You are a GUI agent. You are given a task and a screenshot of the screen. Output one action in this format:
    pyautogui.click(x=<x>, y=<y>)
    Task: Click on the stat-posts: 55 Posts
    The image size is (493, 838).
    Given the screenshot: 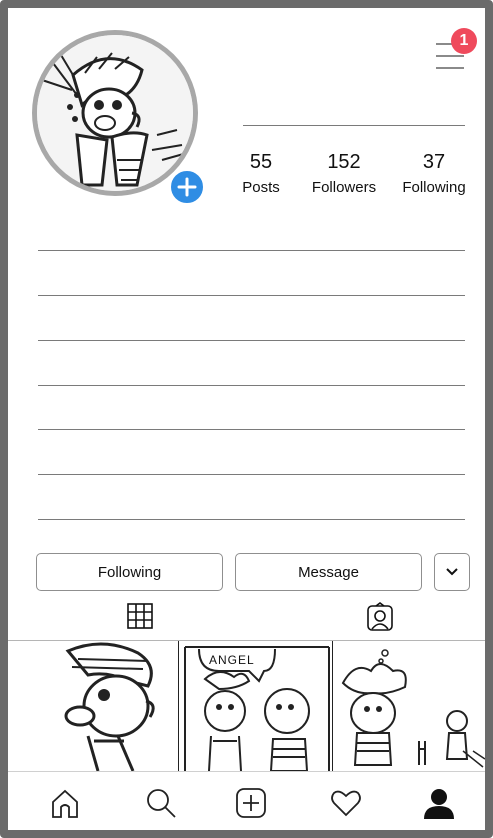 What is the action you would take?
    pyautogui.click(x=261, y=174)
    